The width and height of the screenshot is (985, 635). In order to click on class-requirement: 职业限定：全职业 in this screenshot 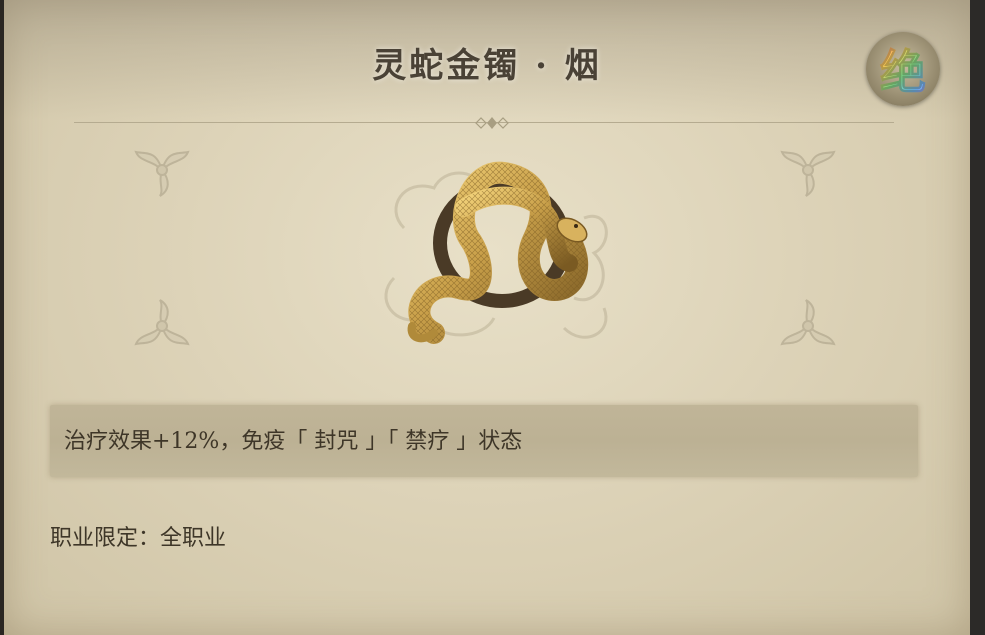, I will do `click(138, 536)`.